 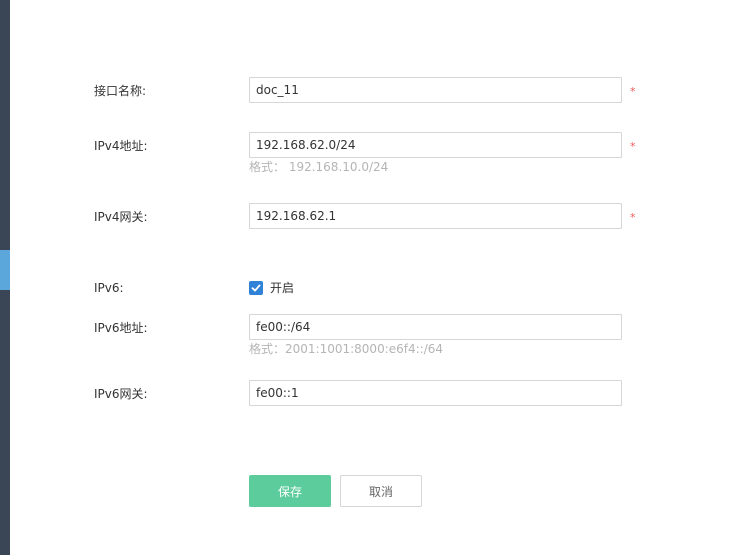 What do you see at coordinates (290, 491) in the screenshot?
I see `save-button: 保存` at bounding box center [290, 491].